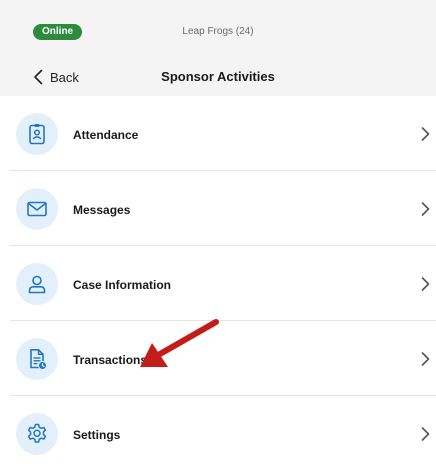  I want to click on gear-icon, so click(37, 433).